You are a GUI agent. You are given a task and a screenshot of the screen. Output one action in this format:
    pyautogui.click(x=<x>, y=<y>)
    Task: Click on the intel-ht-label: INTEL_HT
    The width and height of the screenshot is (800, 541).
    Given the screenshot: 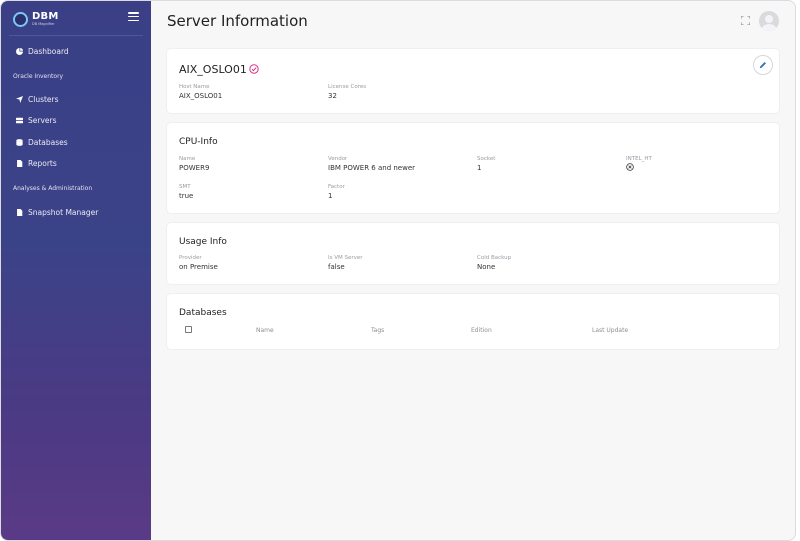 What is the action you would take?
    pyautogui.click(x=639, y=159)
    